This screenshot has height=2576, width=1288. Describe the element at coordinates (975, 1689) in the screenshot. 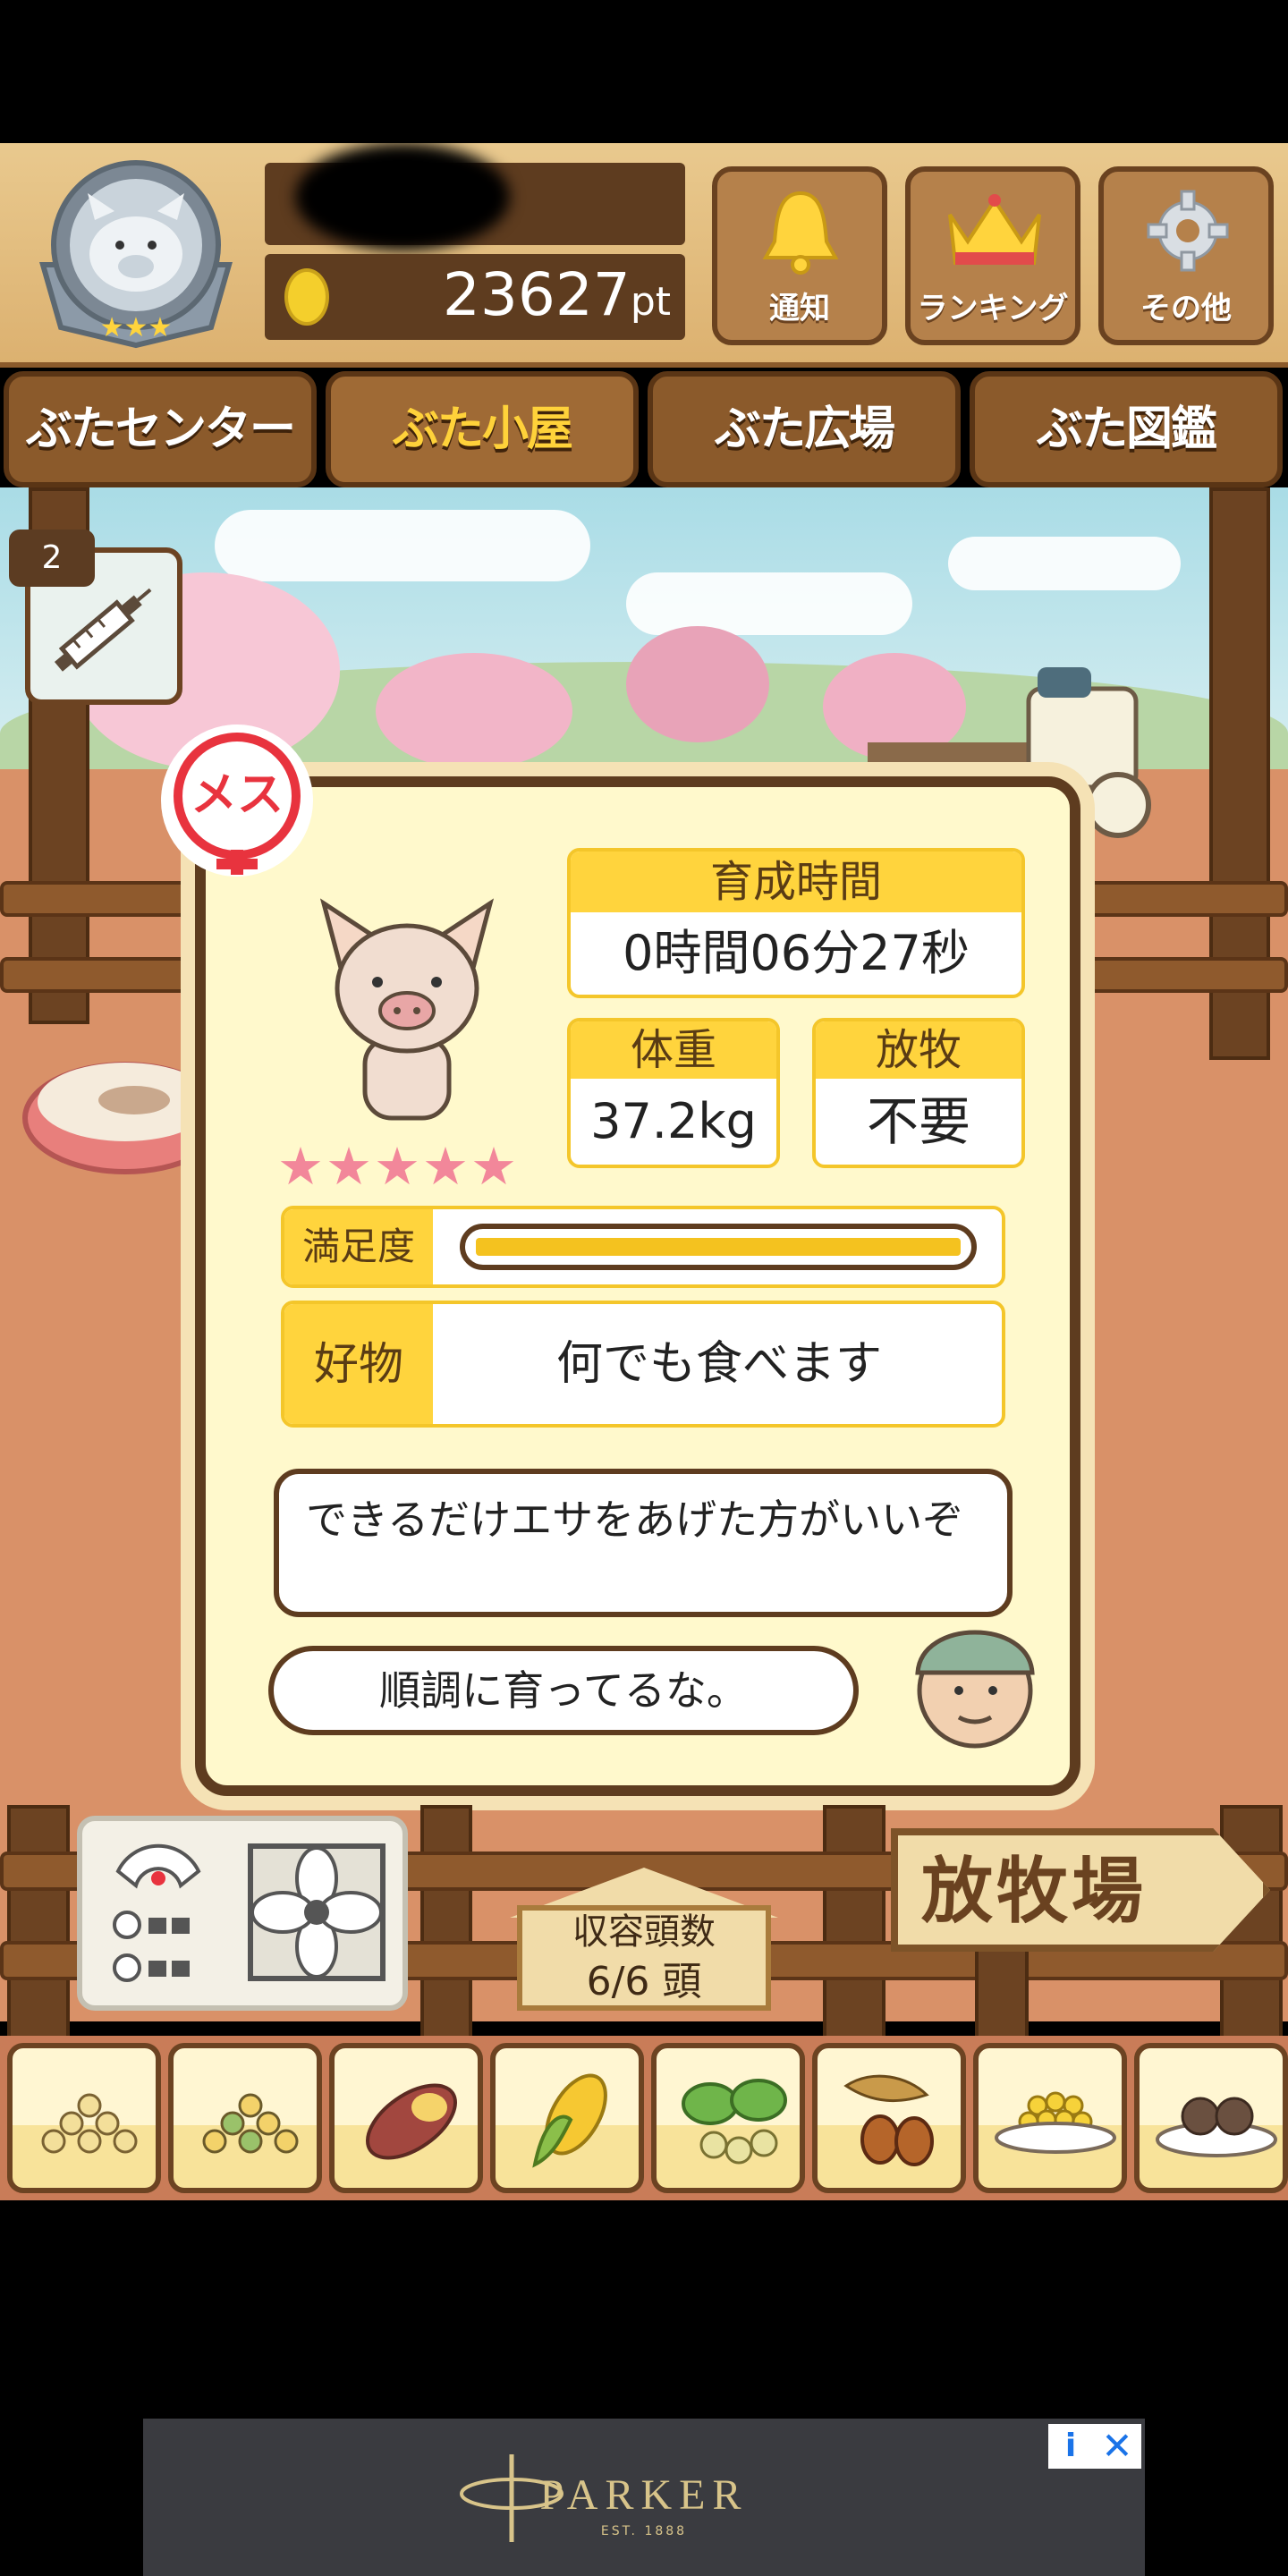

I see `farmer-icon` at that location.